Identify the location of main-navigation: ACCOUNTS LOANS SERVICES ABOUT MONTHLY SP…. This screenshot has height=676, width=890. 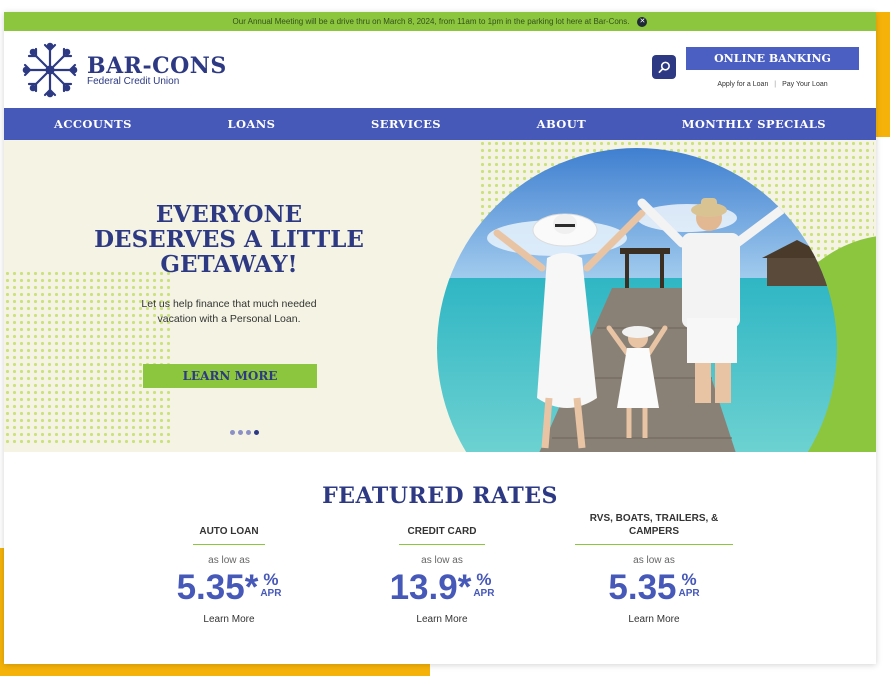
(440, 124).